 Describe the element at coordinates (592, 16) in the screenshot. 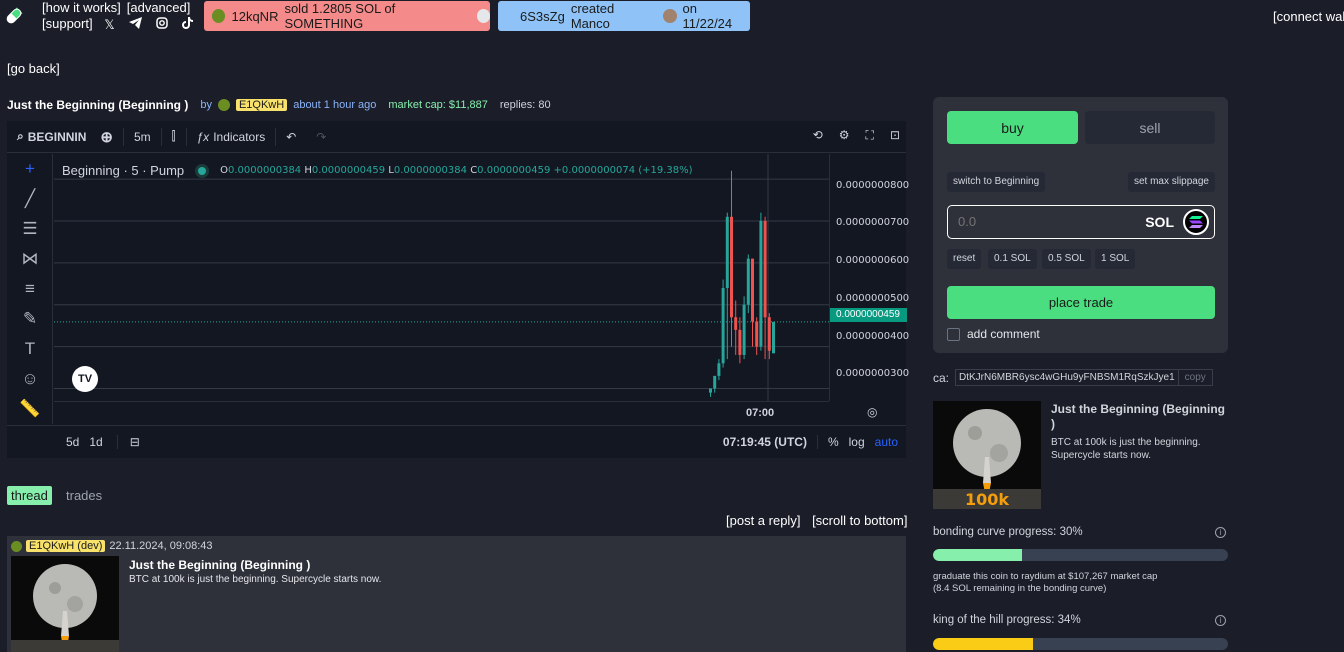

I see `ticker-text: created Manco` at that location.